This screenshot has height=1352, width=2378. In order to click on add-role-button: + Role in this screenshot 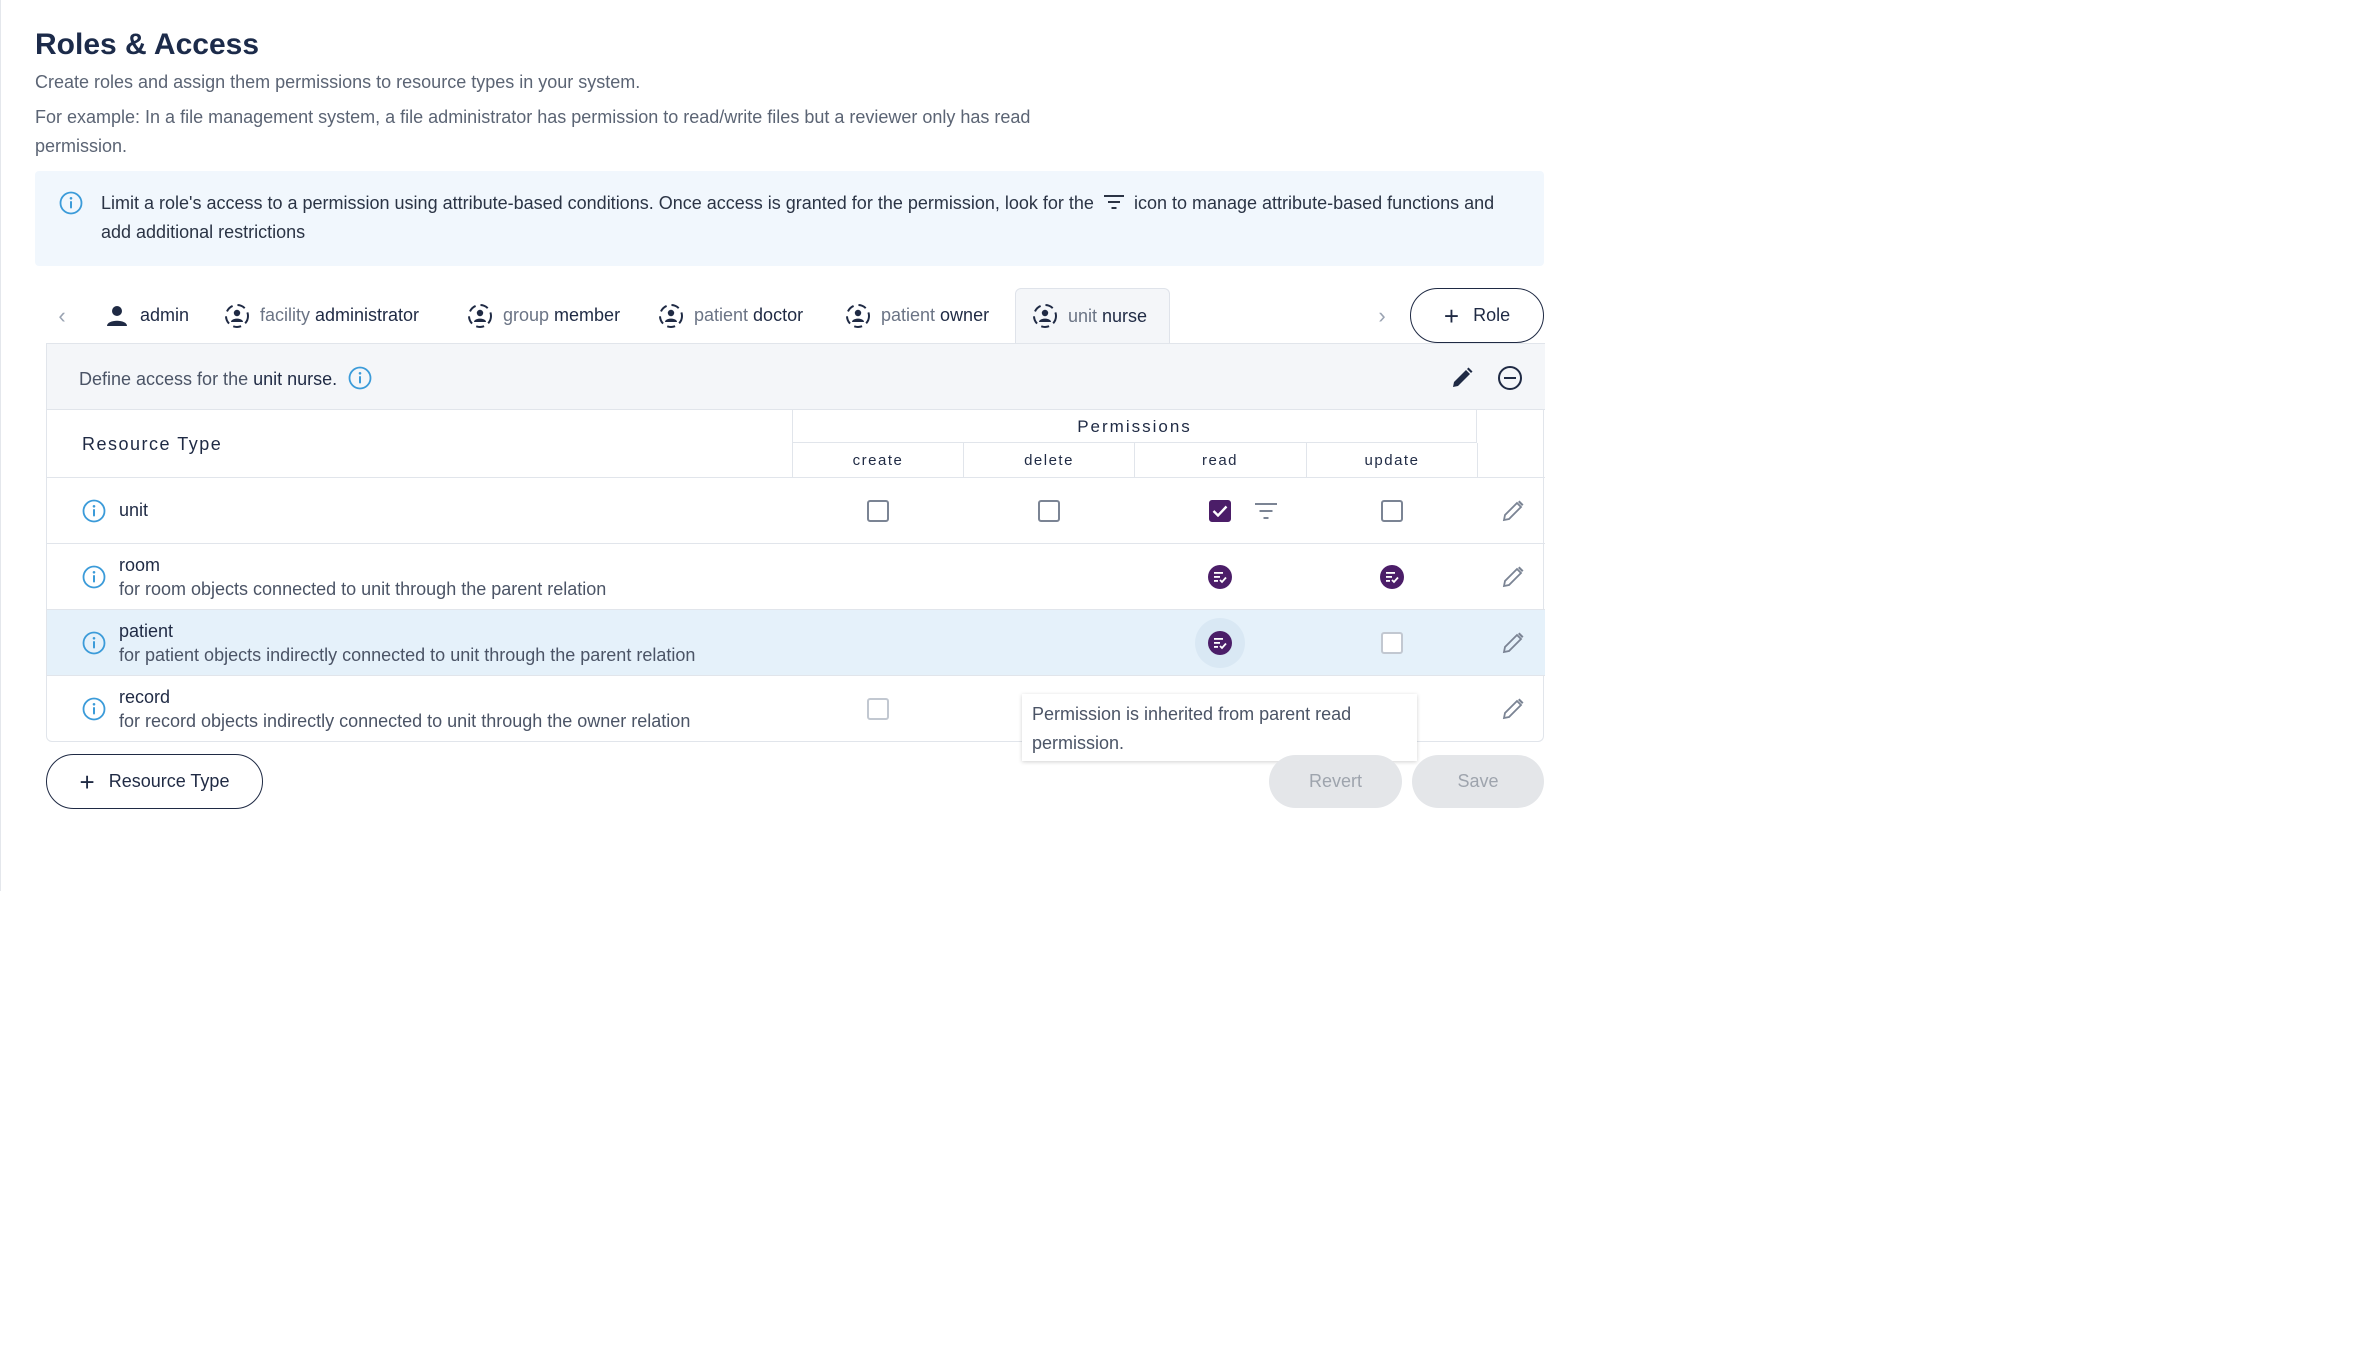, I will do `click(1477, 315)`.